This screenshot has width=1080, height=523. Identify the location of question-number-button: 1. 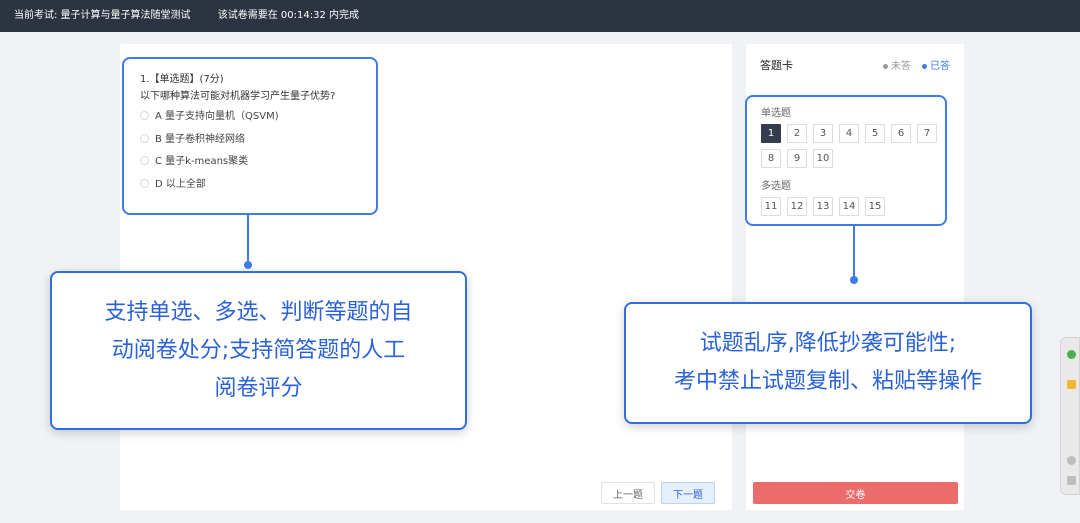
(771, 133).